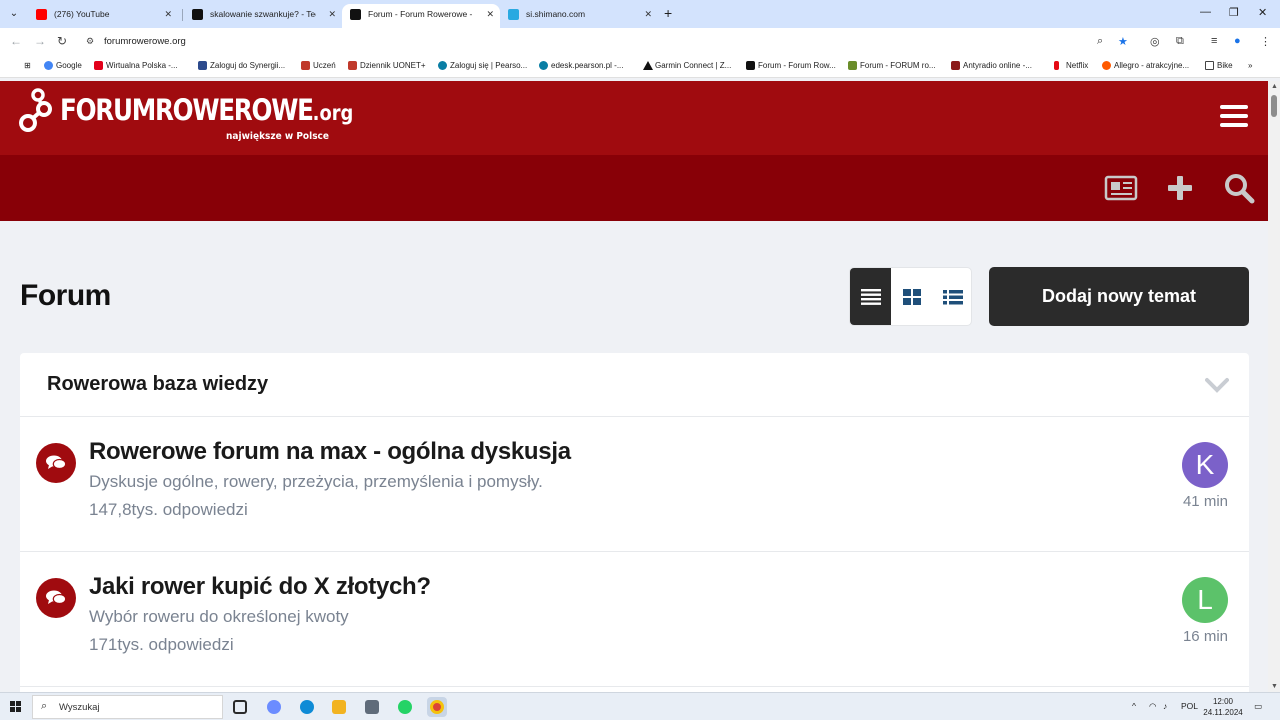 The image size is (1280, 720). Describe the element at coordinates (36, 112) in the screenshot. I see `bike-chain-logo-icon` at that location.